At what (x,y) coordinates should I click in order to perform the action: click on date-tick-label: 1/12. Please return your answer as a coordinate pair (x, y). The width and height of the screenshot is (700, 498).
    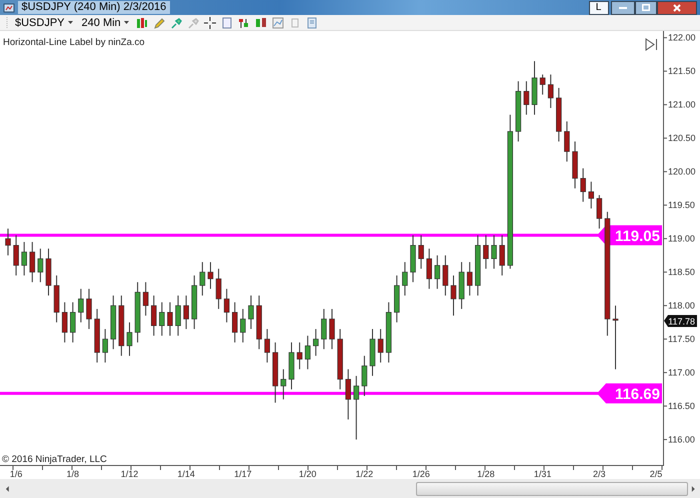
    Looking at the image, I should click on (129, 474).